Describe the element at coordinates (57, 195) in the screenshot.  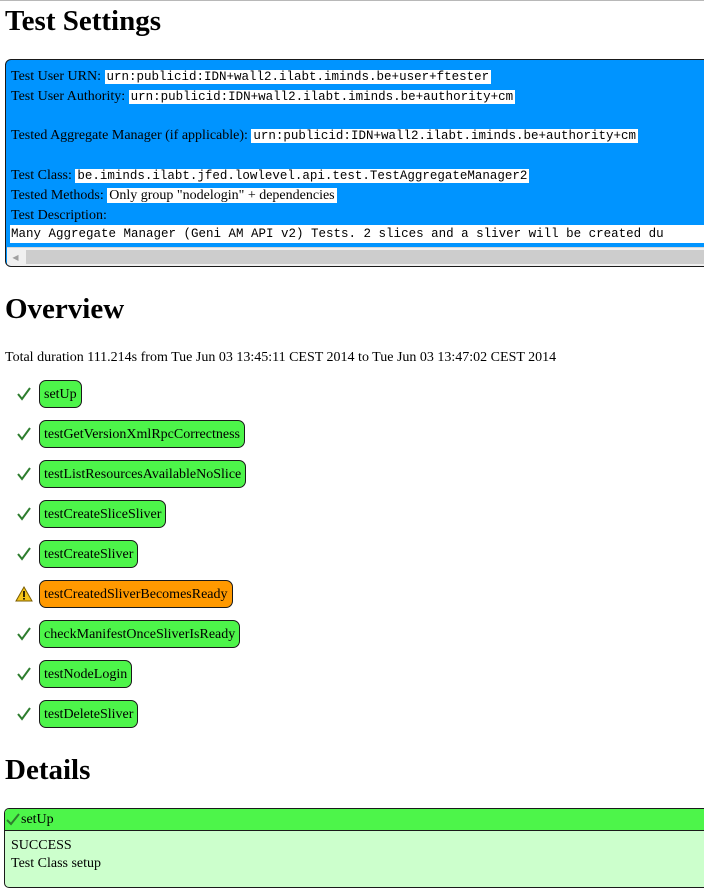
I see `tested-methods-label: Tested Methods:` at that location.